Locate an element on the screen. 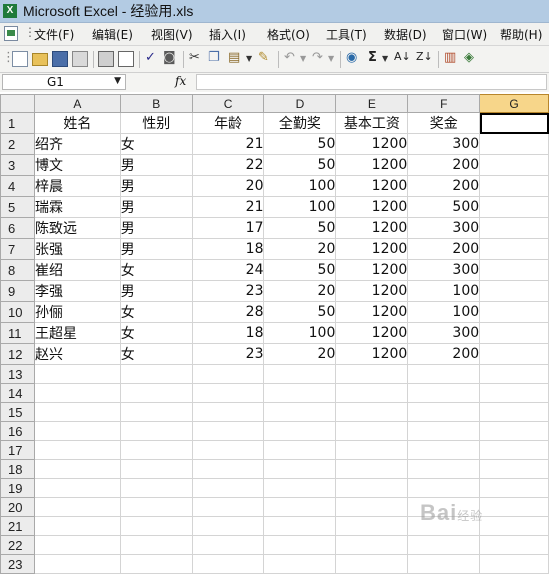  row-header: 16 is located at coordinates (17, 431).